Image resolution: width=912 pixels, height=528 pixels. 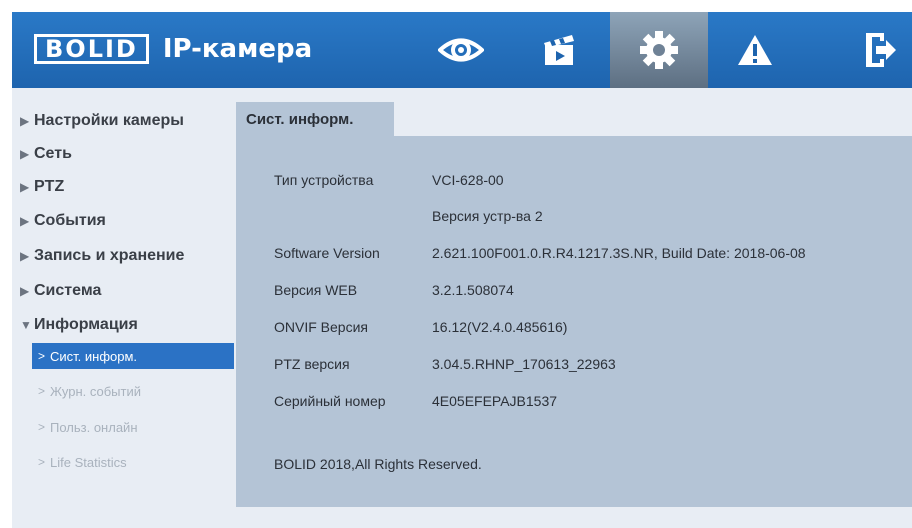 I want to click on sidebar-item-label: Запись и хранение, so click(x=109, y=255).